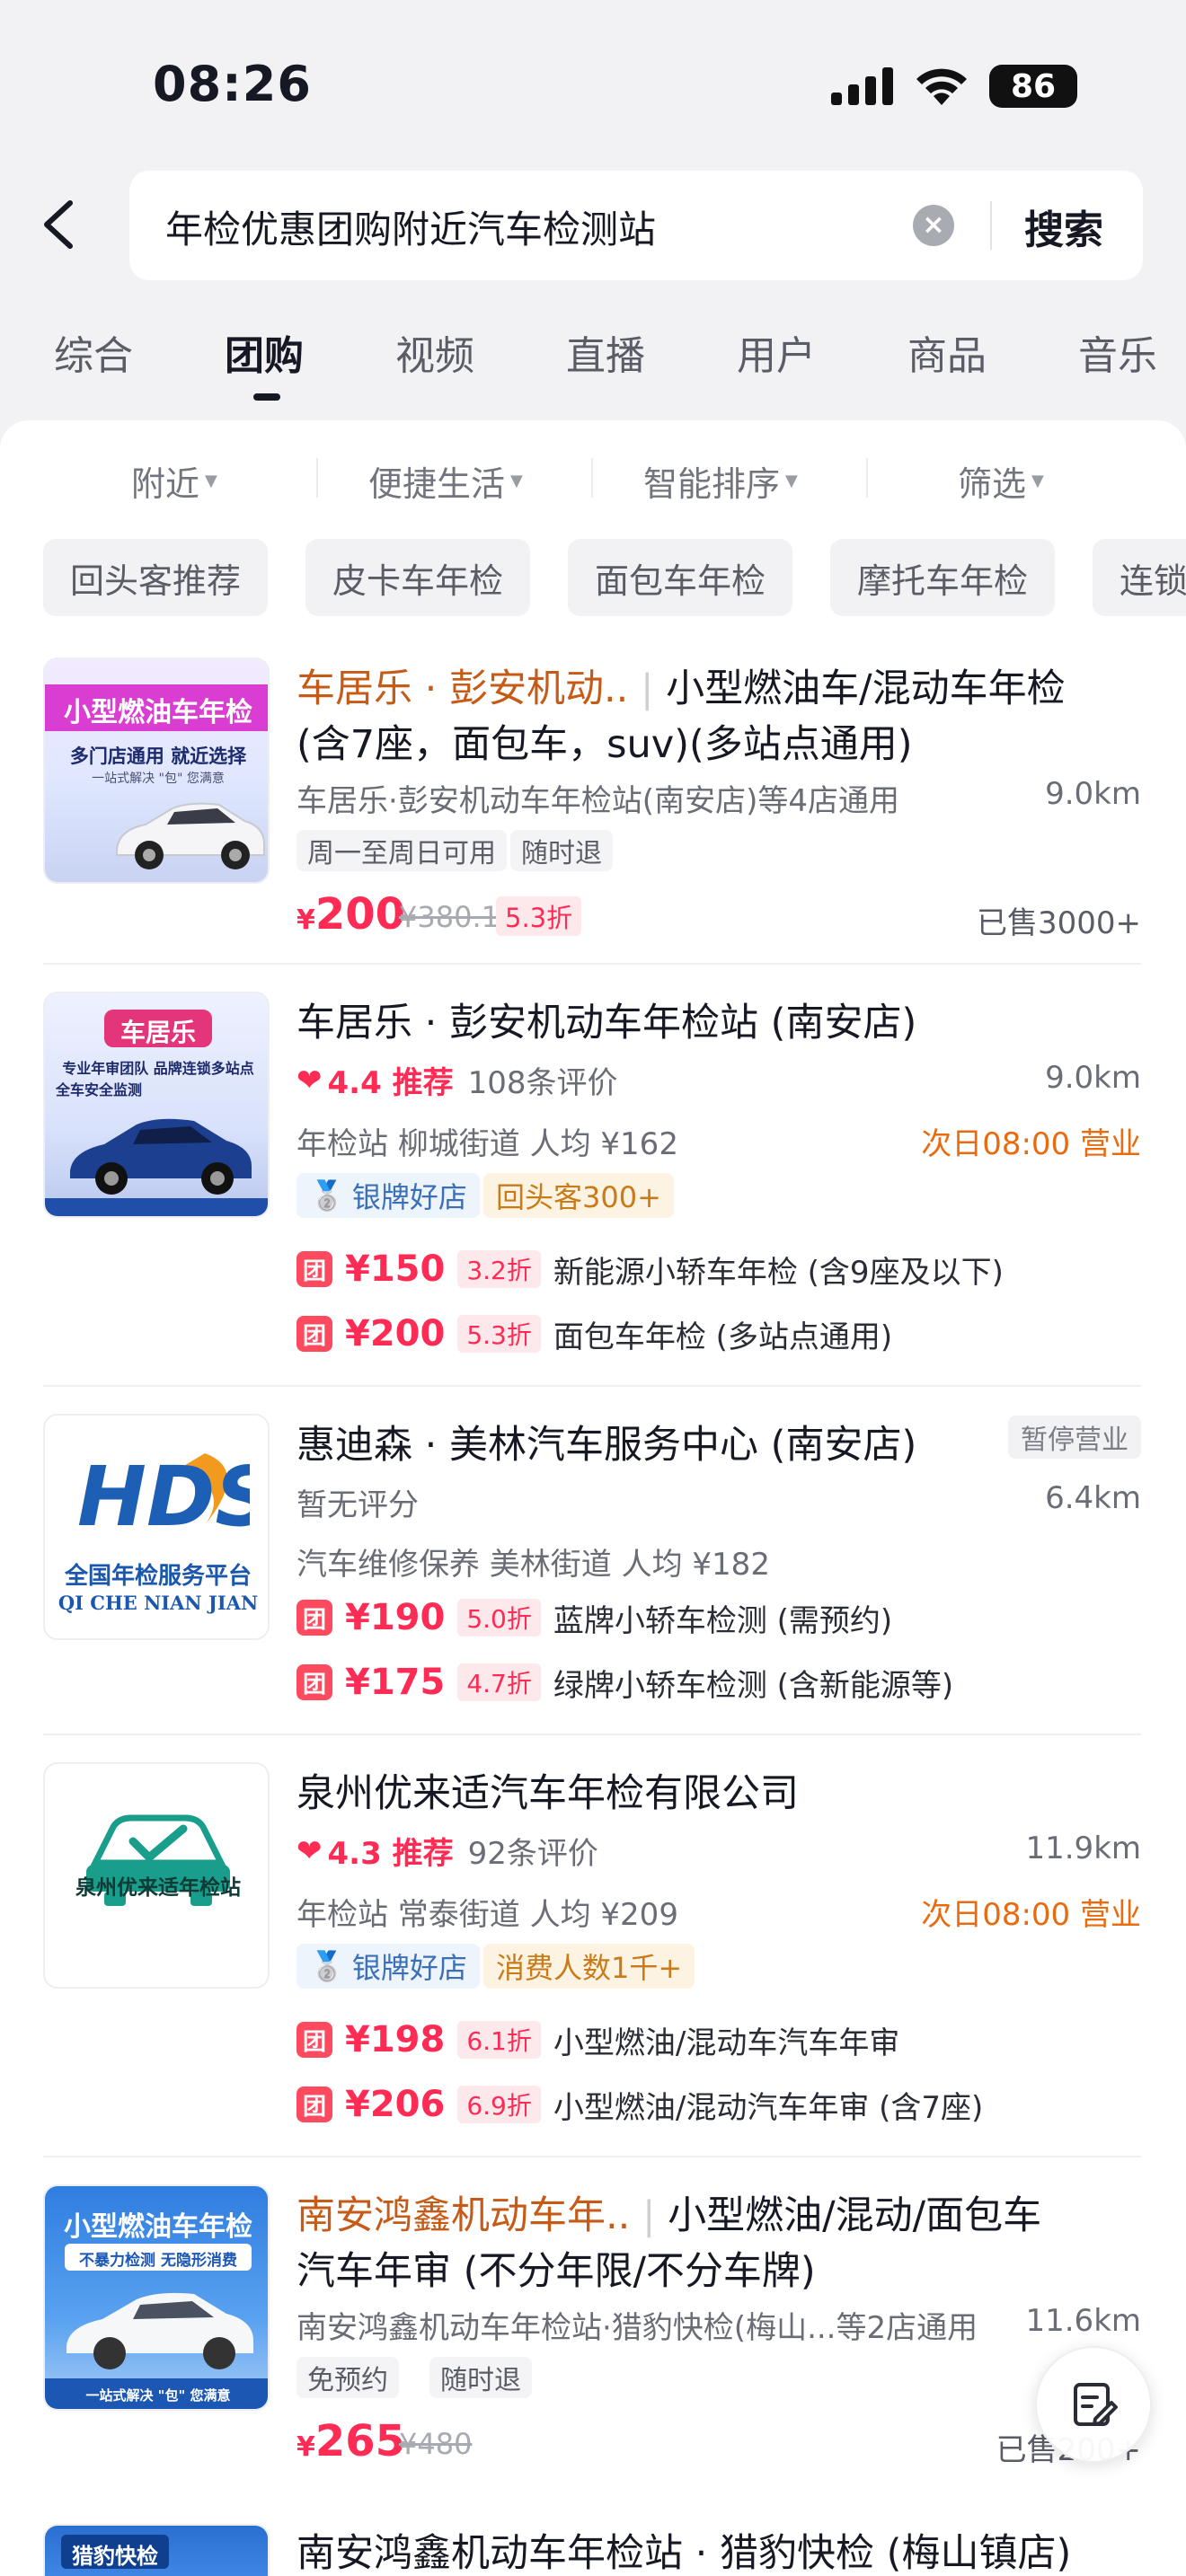 The width and height of the screenshot is (1186, 2576). What do you see at coordinates (156, 577) in the screenshot?
I see `chip-repeat: 回头客推荐` at bounding box center [156, 577].